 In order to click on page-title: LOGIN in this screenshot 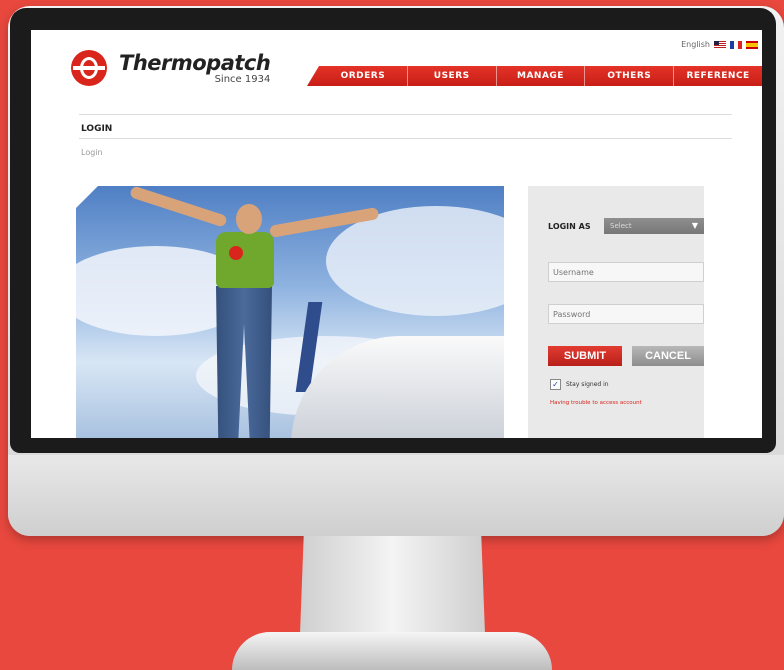, I will do `click(97, 129)`.